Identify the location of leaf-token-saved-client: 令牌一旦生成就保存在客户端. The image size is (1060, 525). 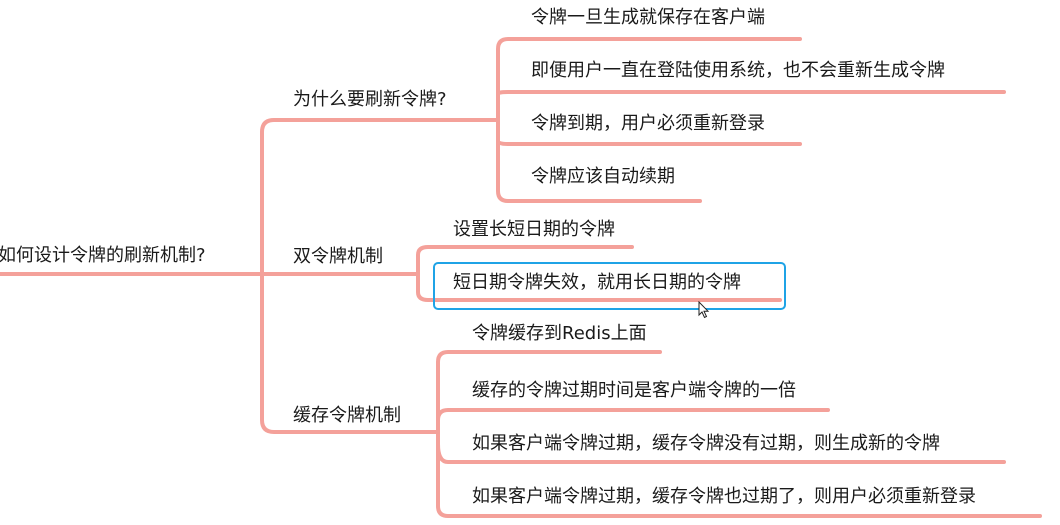
(648, 18).